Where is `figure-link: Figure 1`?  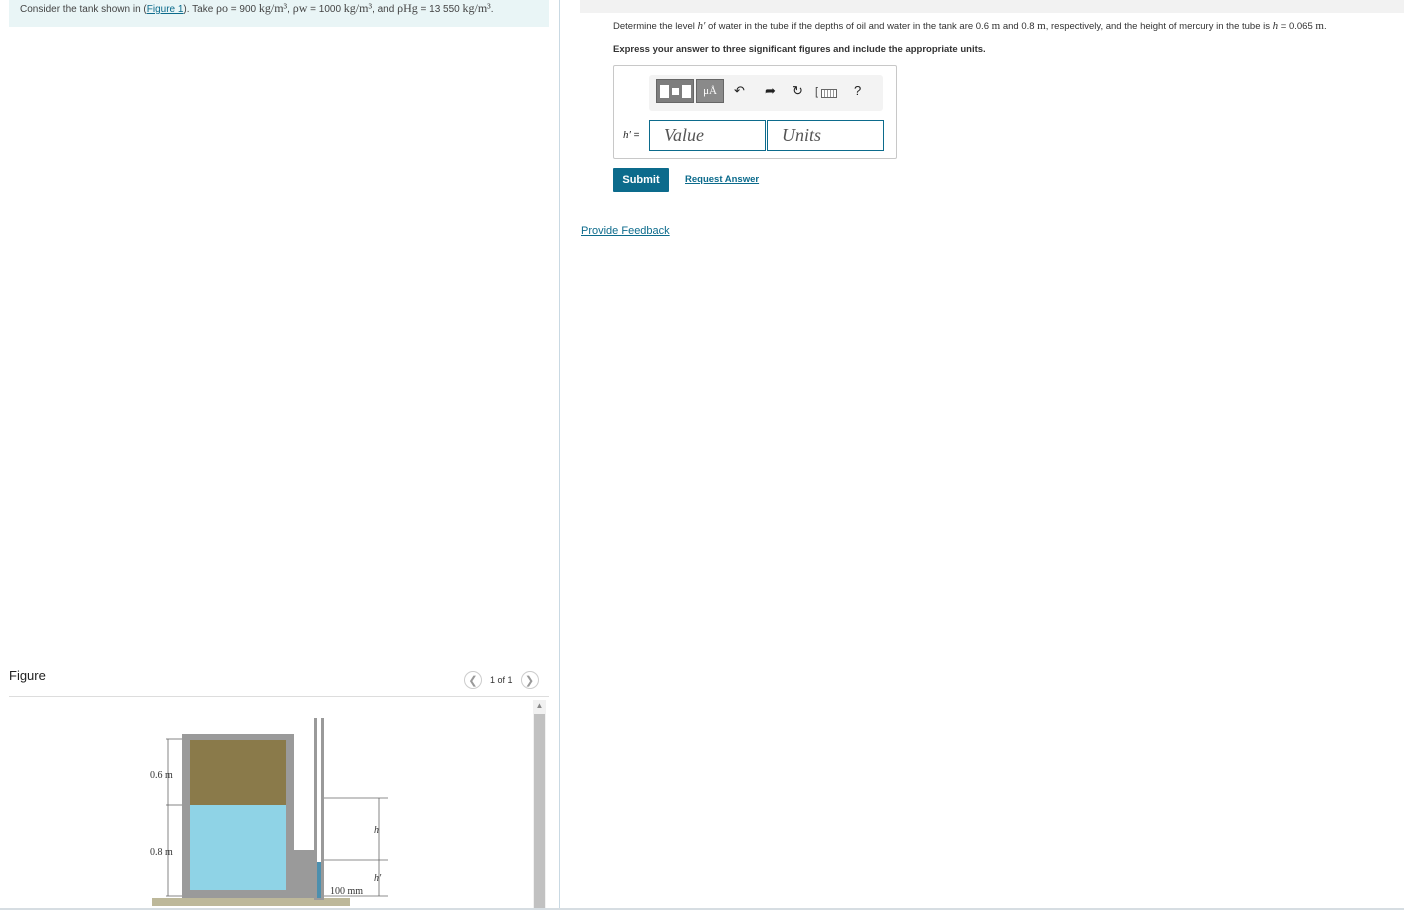
figure-link: Figure 1 is located at coordinates (165, 9).